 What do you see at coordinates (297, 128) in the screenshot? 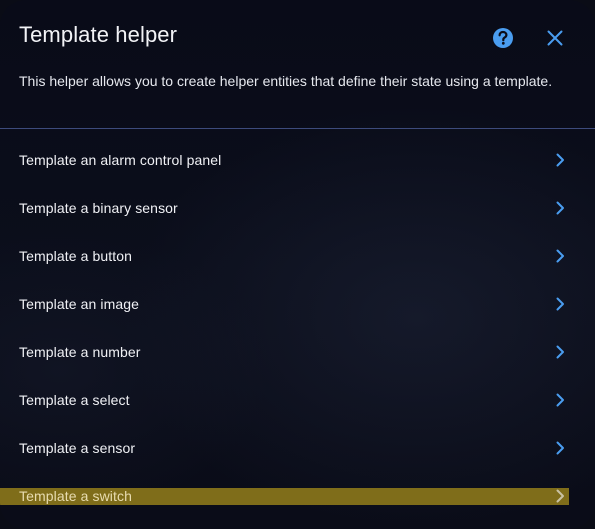
I see `header-divider` at bounding box center [297, 128].